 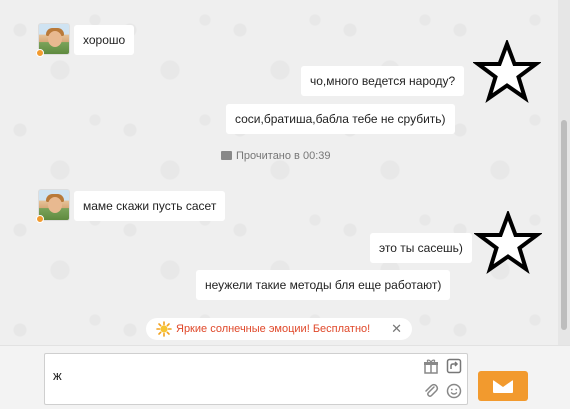 I want to click on message-input: ж, so click(x=256, y=379).